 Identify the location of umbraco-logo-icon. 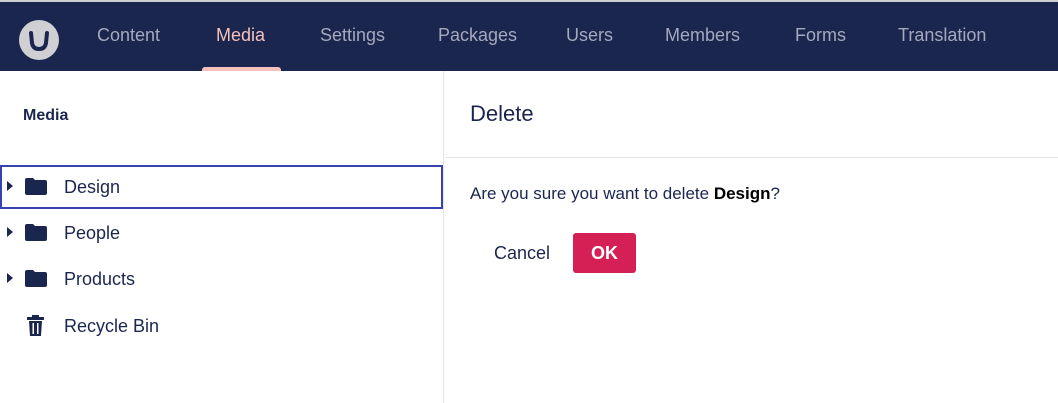
(39, 40).